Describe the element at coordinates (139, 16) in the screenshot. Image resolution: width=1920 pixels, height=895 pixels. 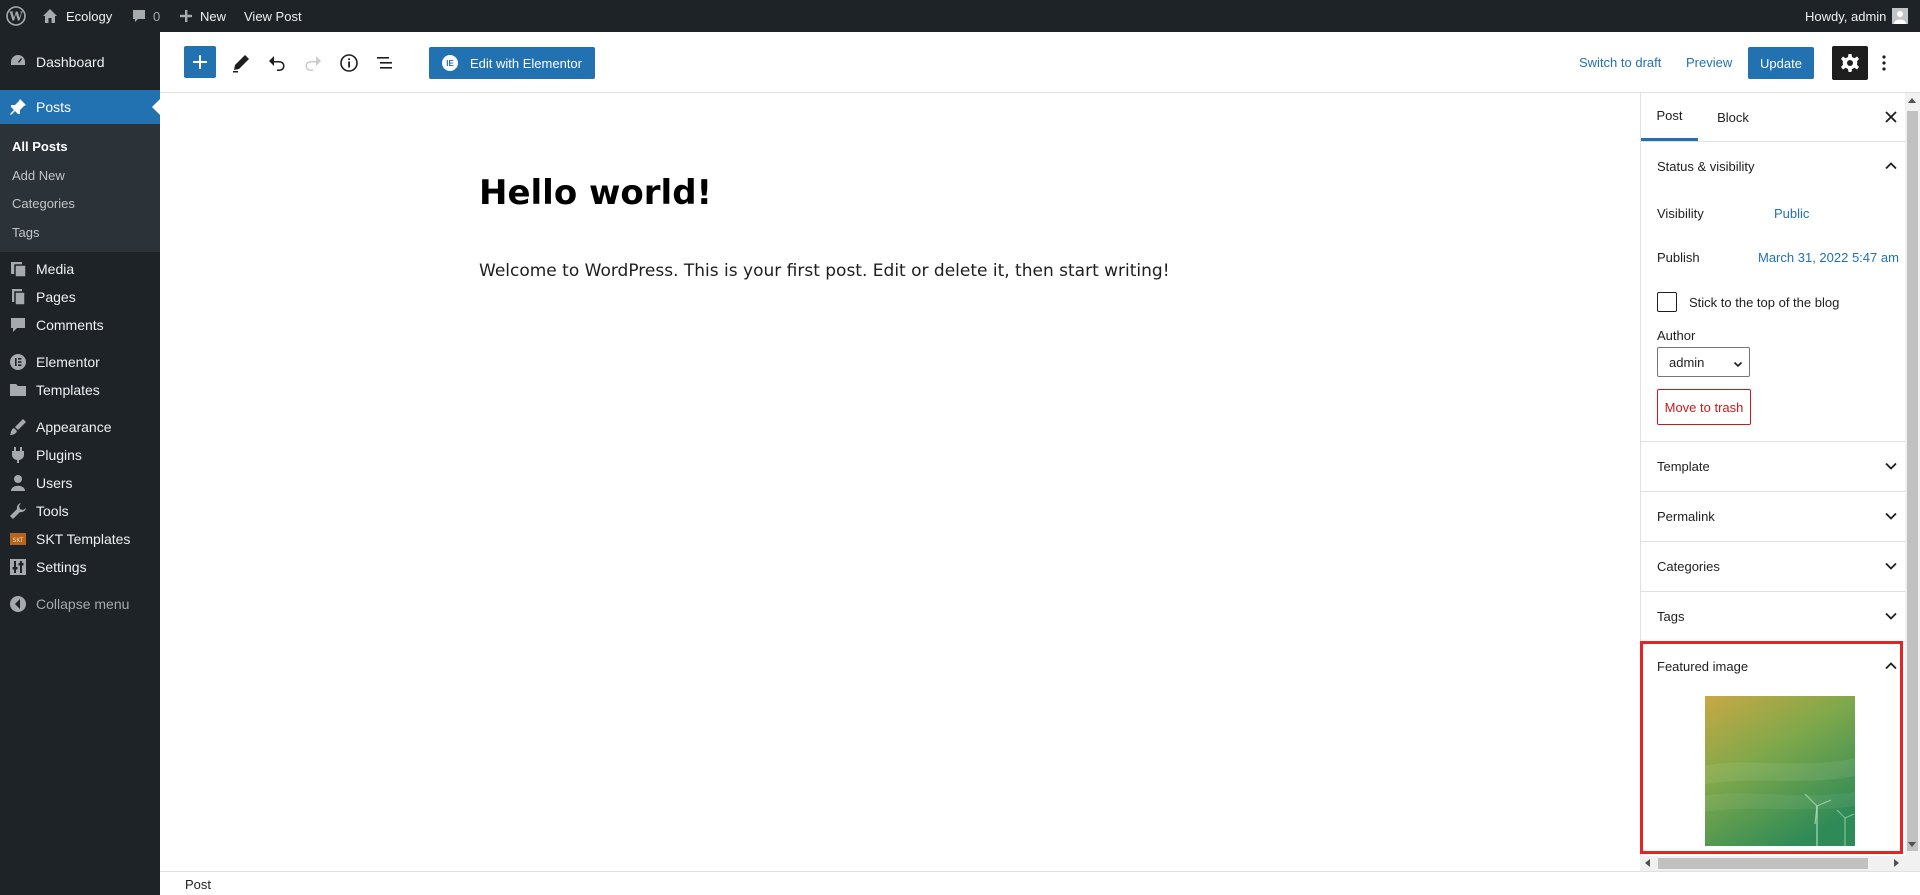
I see `comment-bubble-icon` at that location.